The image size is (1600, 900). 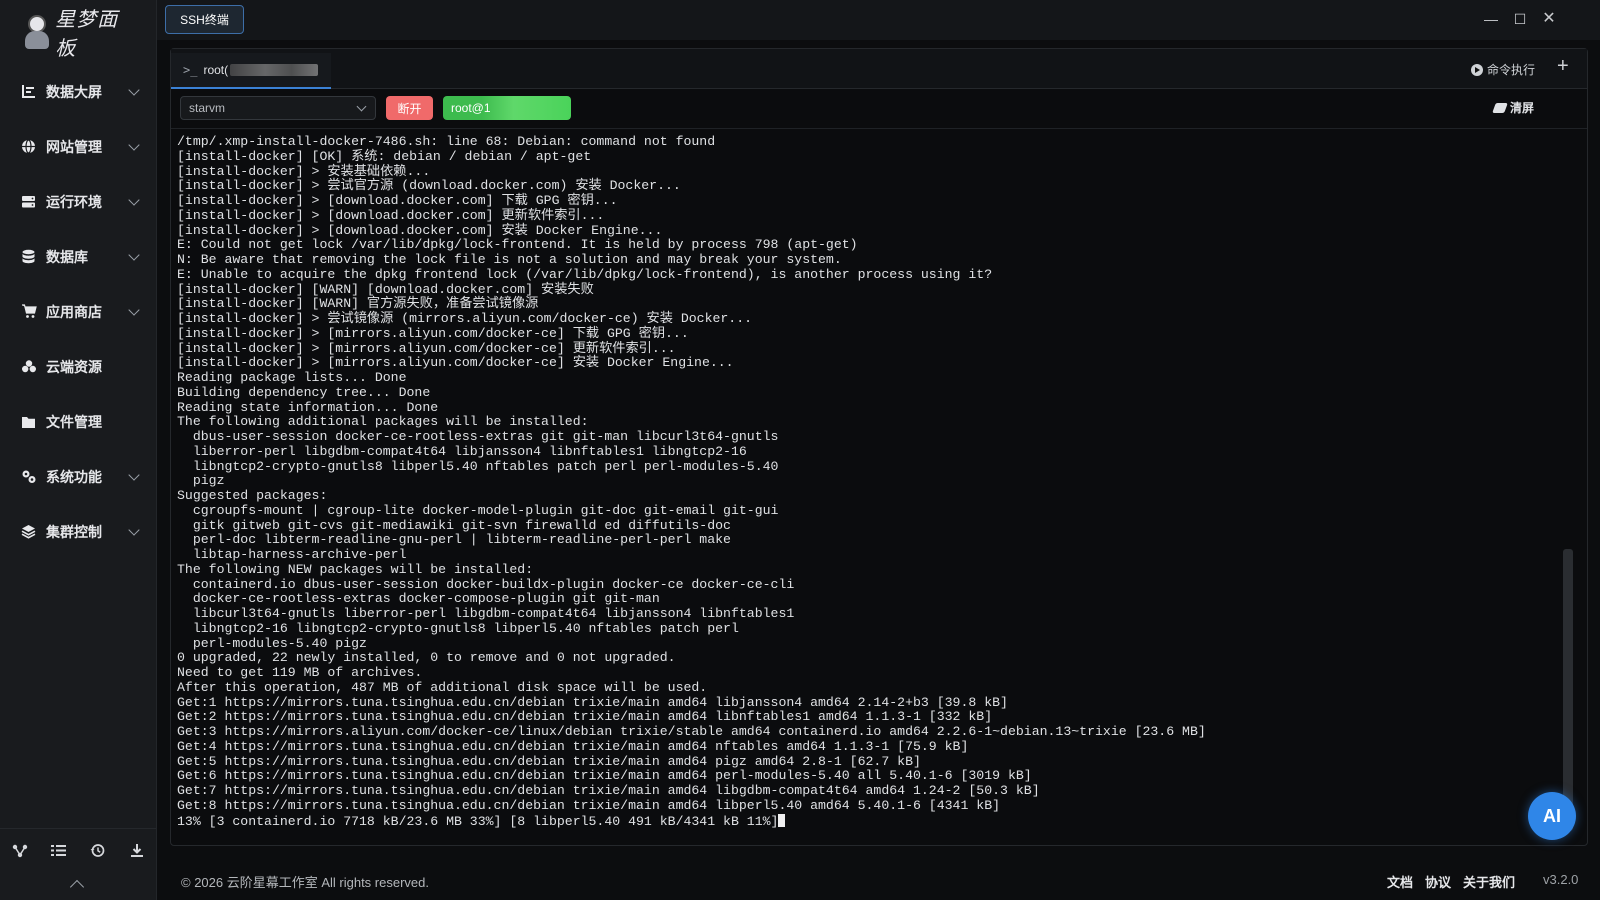 What do you see at coordinates (67, 256) in the screenshot?
I see `sidebar-item-label: 数据库` at bounding box center [67, 256].